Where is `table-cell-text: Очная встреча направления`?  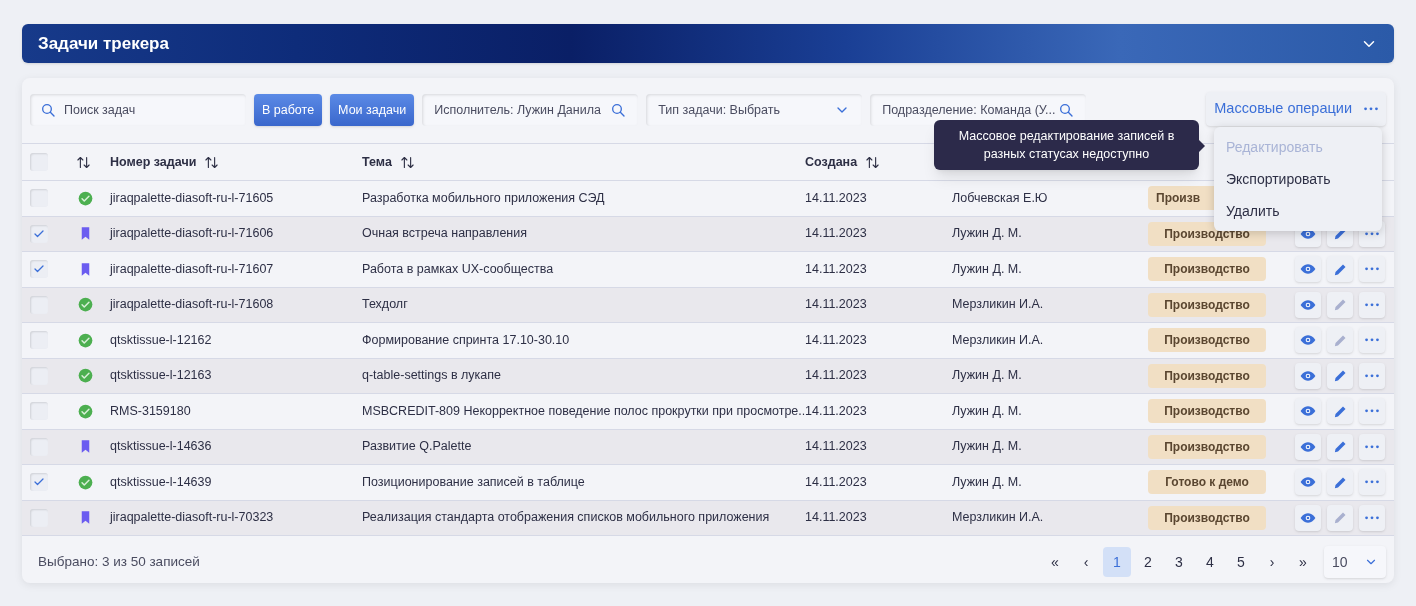
table-cell-text: Очная встреча направления is located at coordinates (445, 234).